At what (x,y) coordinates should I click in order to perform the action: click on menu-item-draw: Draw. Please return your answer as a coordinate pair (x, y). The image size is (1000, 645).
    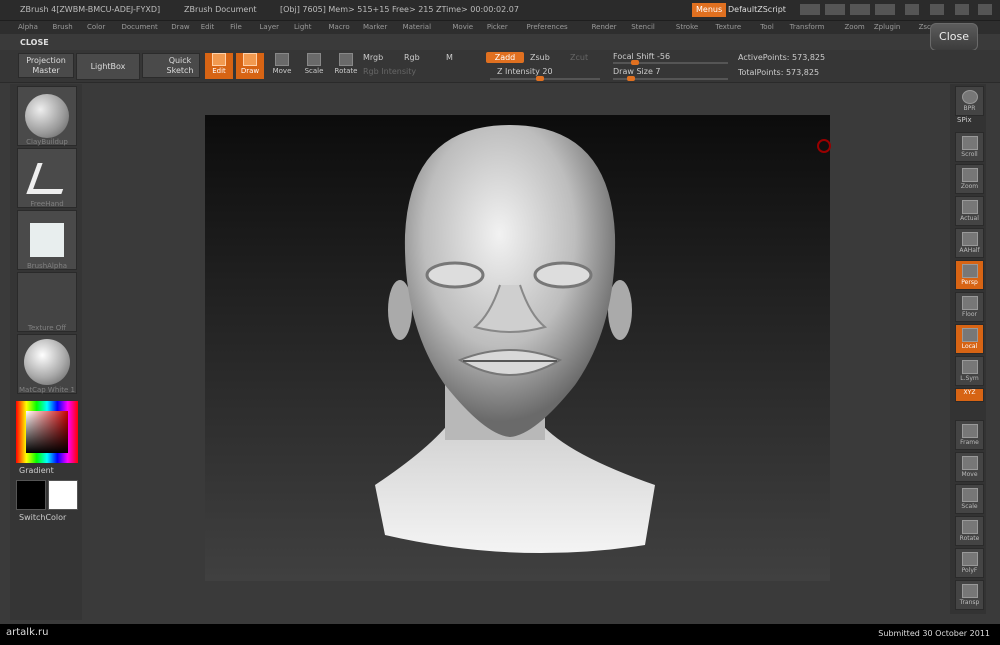
    Looking at the image, I should click on (180, 27).